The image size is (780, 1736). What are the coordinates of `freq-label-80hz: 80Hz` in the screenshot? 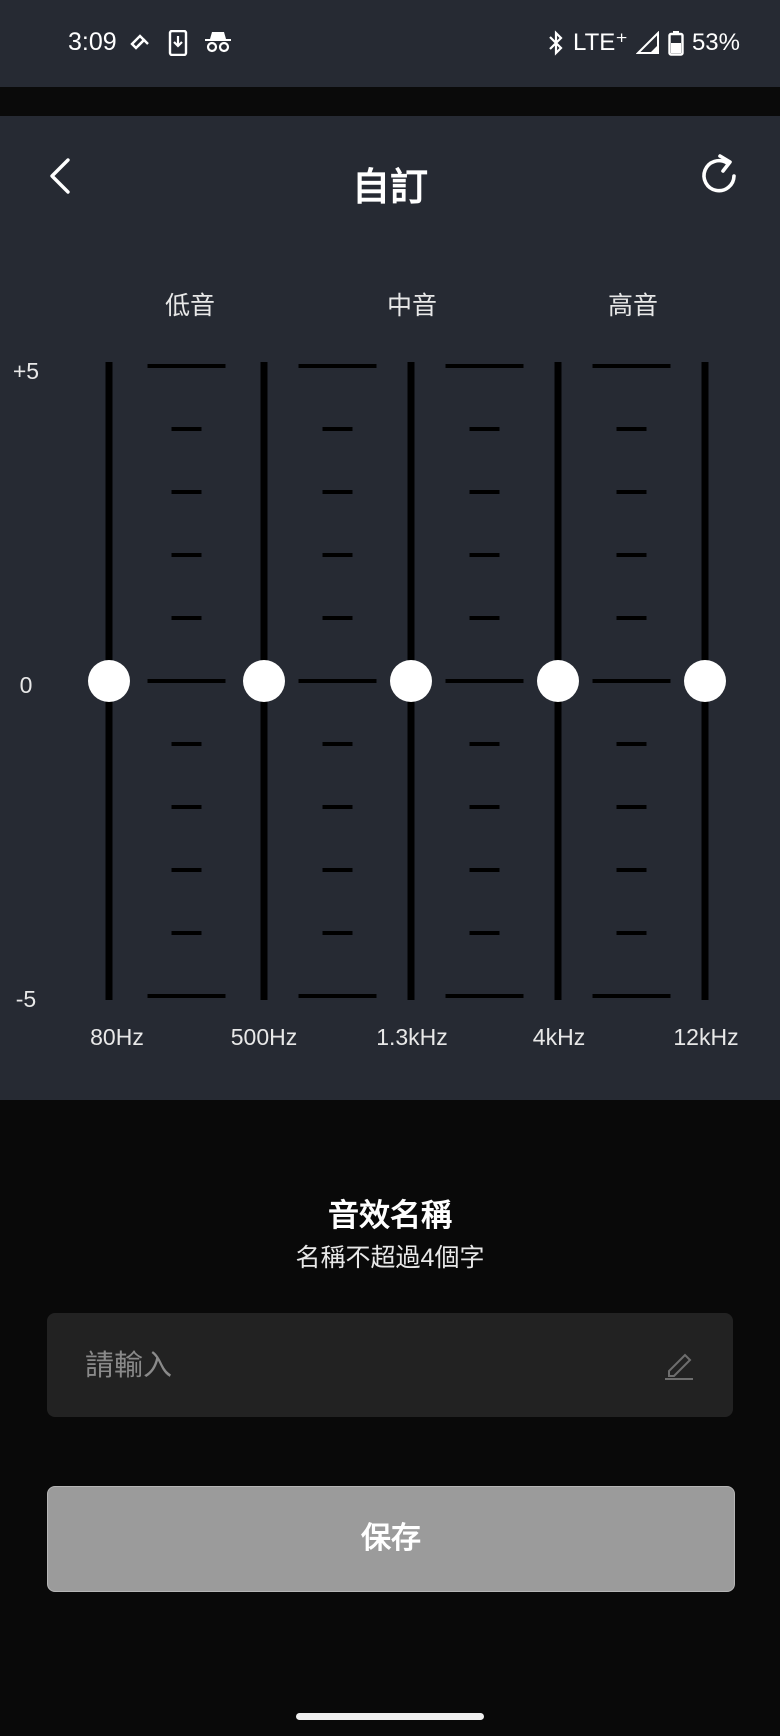 It's located at (117, 1037).